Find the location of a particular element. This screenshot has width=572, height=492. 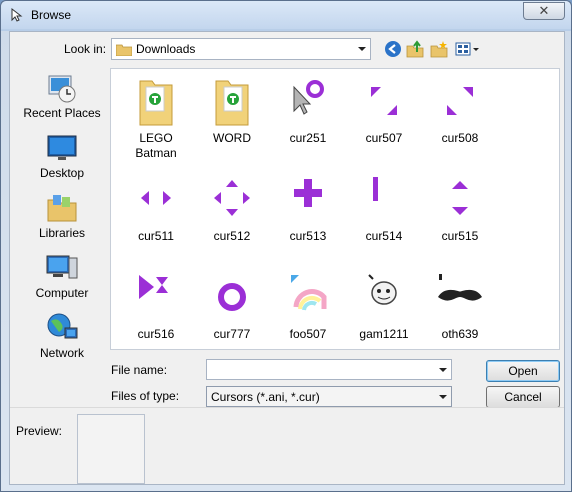

cursor-resize-antidiagonal-icon is located at coordinates (460, 101).